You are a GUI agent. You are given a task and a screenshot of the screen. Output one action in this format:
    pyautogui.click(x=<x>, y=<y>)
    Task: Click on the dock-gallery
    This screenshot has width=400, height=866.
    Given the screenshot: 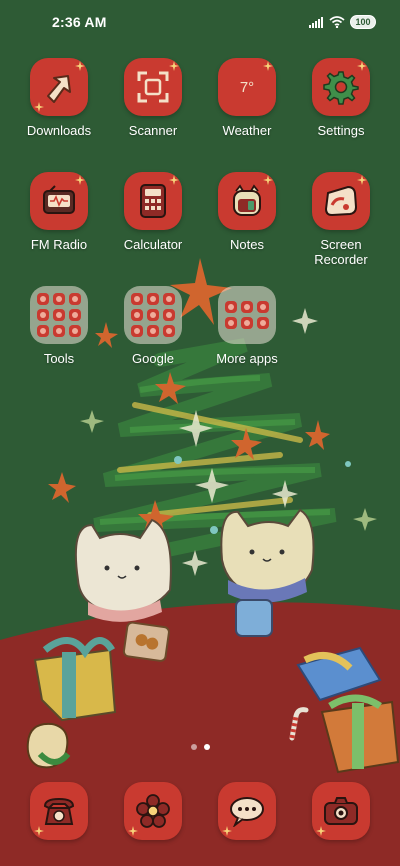 What is the action you would take?
    pyautogui.click(x=153, y=817)
    